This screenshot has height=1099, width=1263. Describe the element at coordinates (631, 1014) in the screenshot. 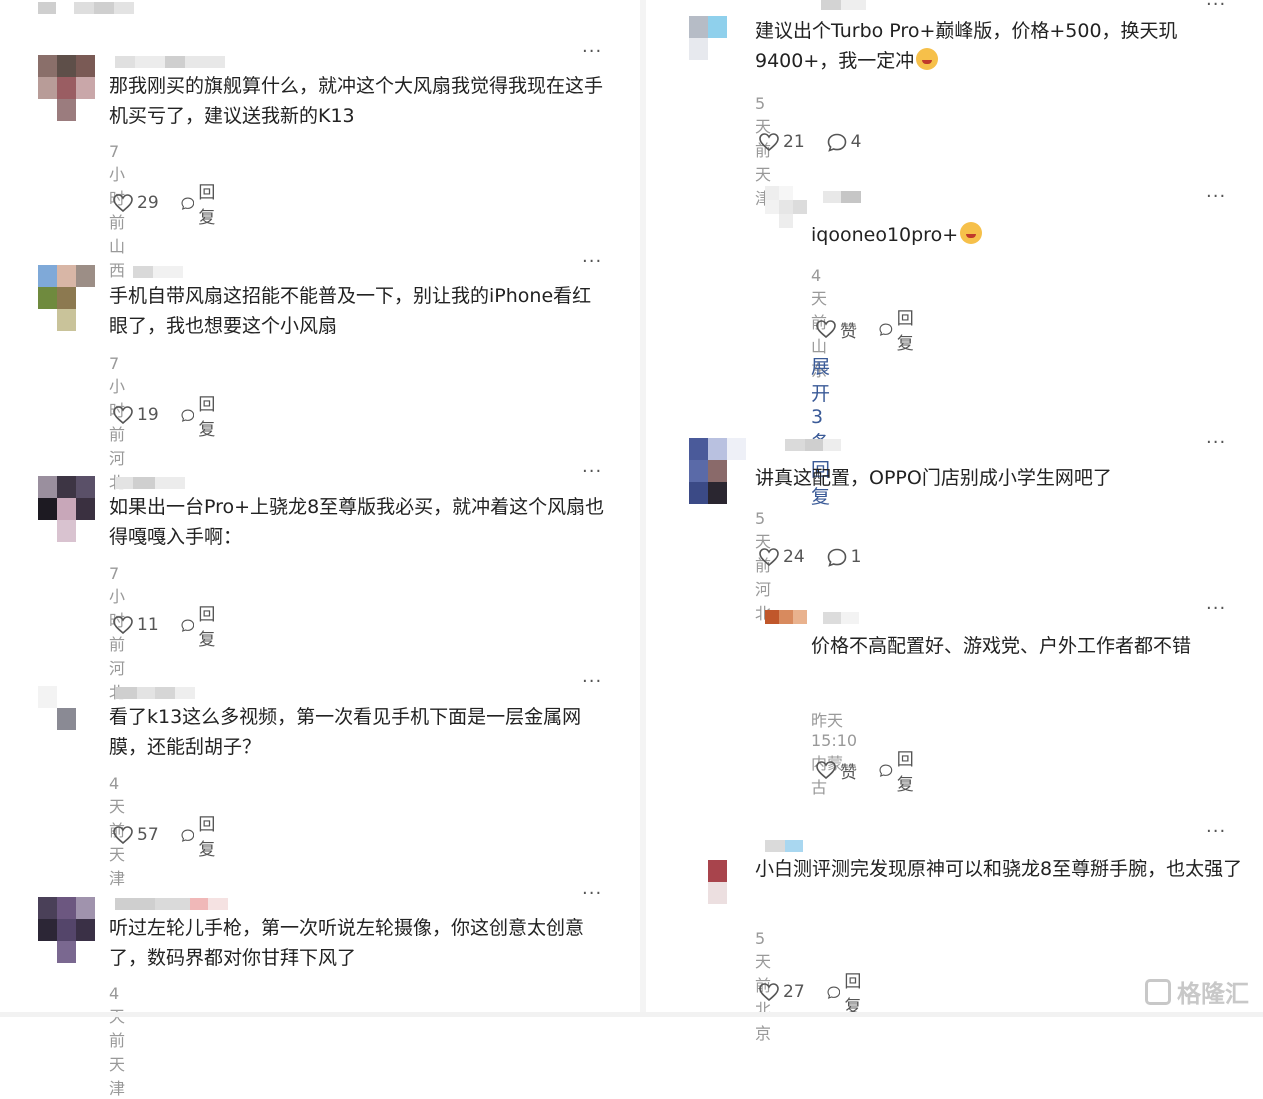

I see `bottom-divider` at that location.